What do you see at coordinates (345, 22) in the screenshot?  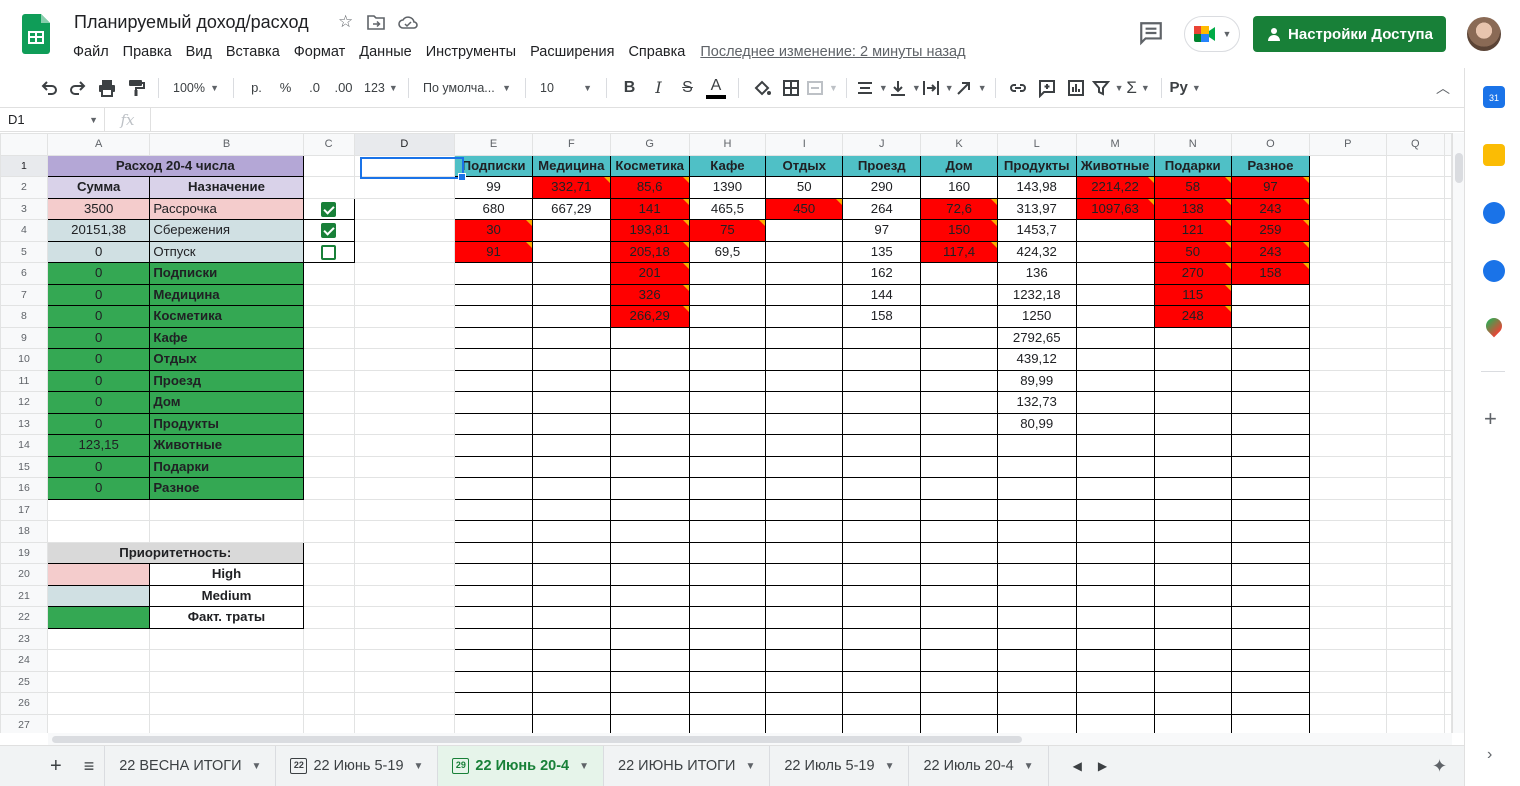 I see `star-icon: ☆` at bounding box center [345, 22].